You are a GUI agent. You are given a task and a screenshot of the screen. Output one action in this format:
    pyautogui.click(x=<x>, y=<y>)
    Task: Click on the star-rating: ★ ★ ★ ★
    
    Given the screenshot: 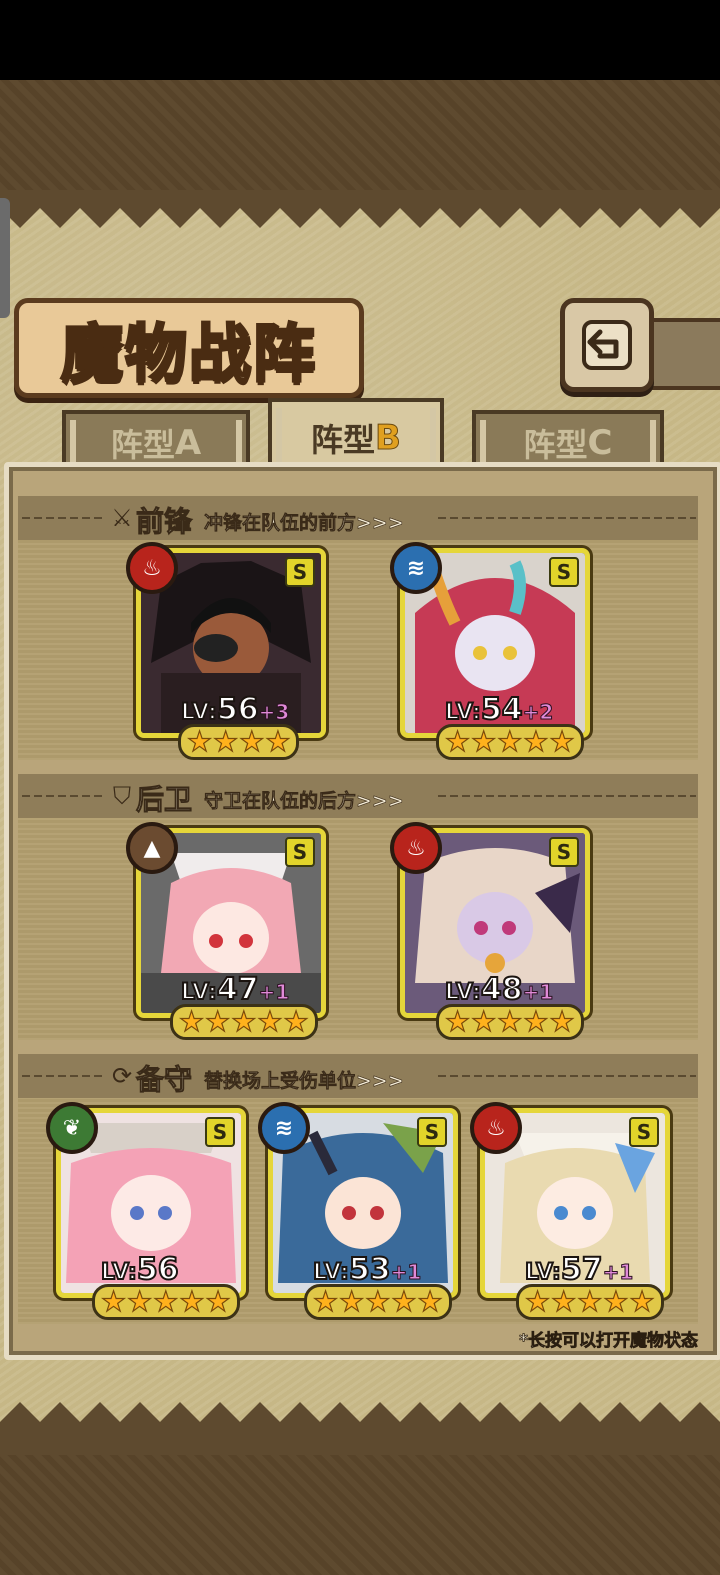 What is the action you would take?
    pyautogui.click(x=239, y=742)
    